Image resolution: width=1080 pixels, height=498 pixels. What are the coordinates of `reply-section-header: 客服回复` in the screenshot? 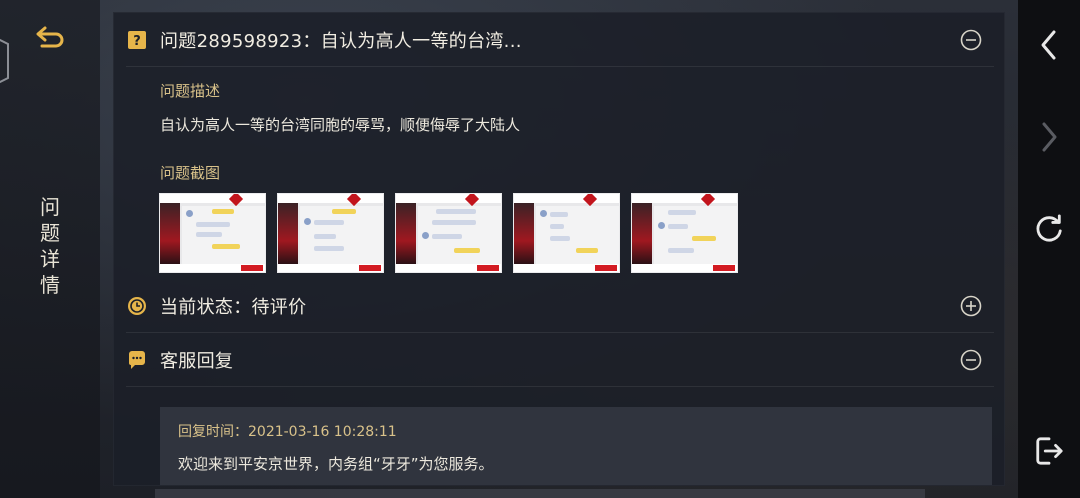 It's located at (560, 360).